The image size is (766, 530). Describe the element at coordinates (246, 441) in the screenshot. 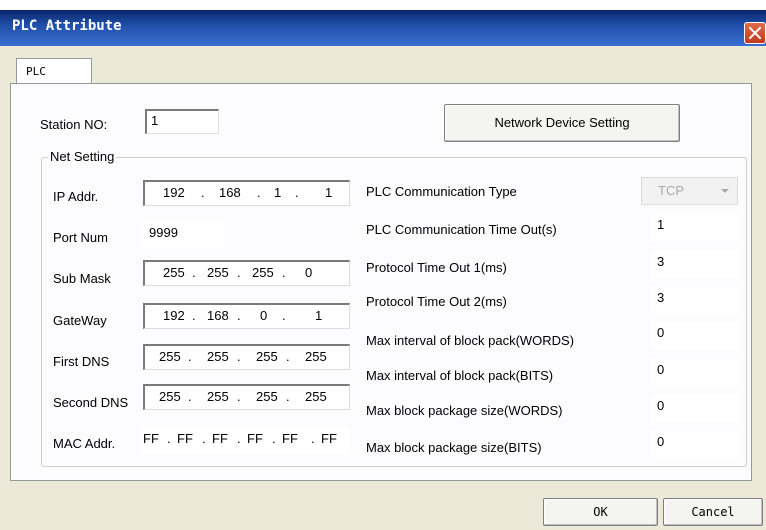

I see `mac-addr-field: FF . FF . FF . FF . FF . FF` at that location.